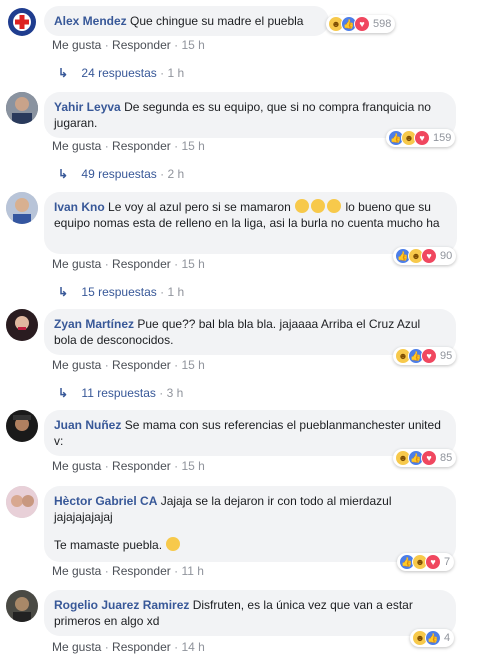 This screenshot has width=497, height=656. I want to click on reaction-summary: ☻ 👍 ♥ 95, so click(425, 356).